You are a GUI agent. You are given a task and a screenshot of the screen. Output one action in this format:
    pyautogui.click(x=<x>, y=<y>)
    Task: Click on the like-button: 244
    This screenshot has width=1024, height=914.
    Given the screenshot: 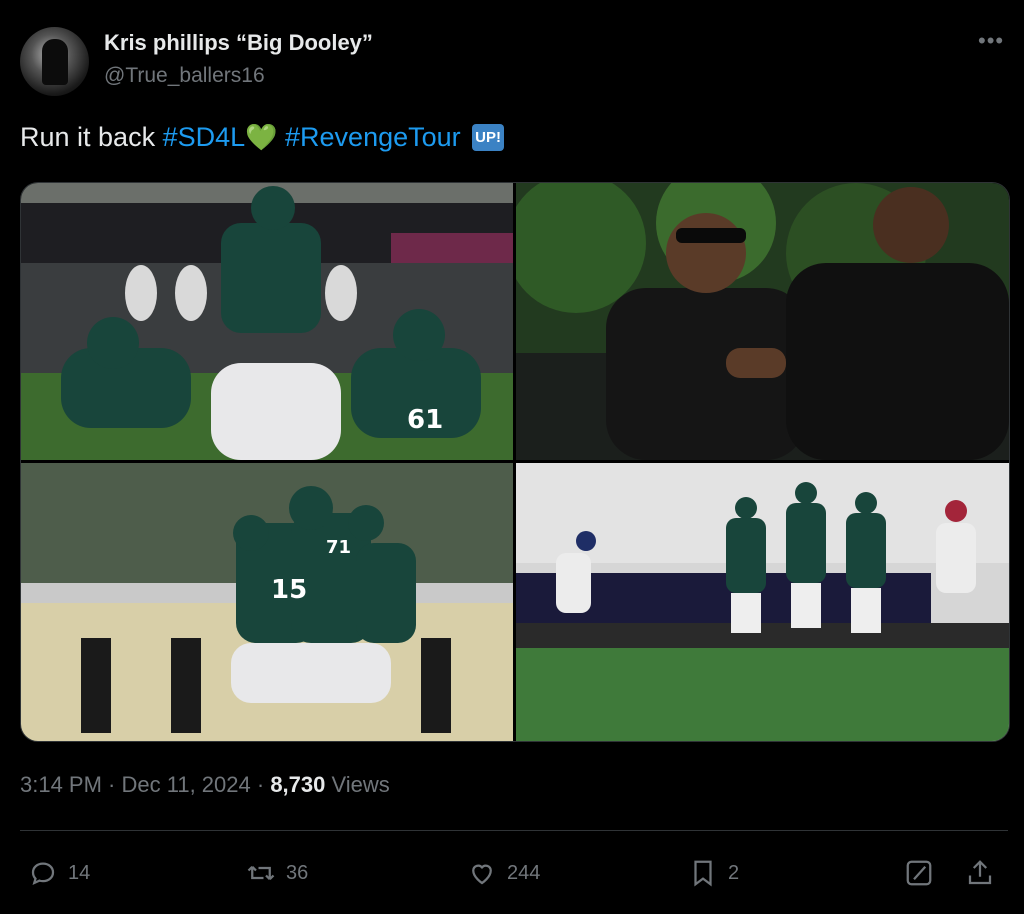 What is the action you would take?
    pyautogui.click(x=503, y=873)
    